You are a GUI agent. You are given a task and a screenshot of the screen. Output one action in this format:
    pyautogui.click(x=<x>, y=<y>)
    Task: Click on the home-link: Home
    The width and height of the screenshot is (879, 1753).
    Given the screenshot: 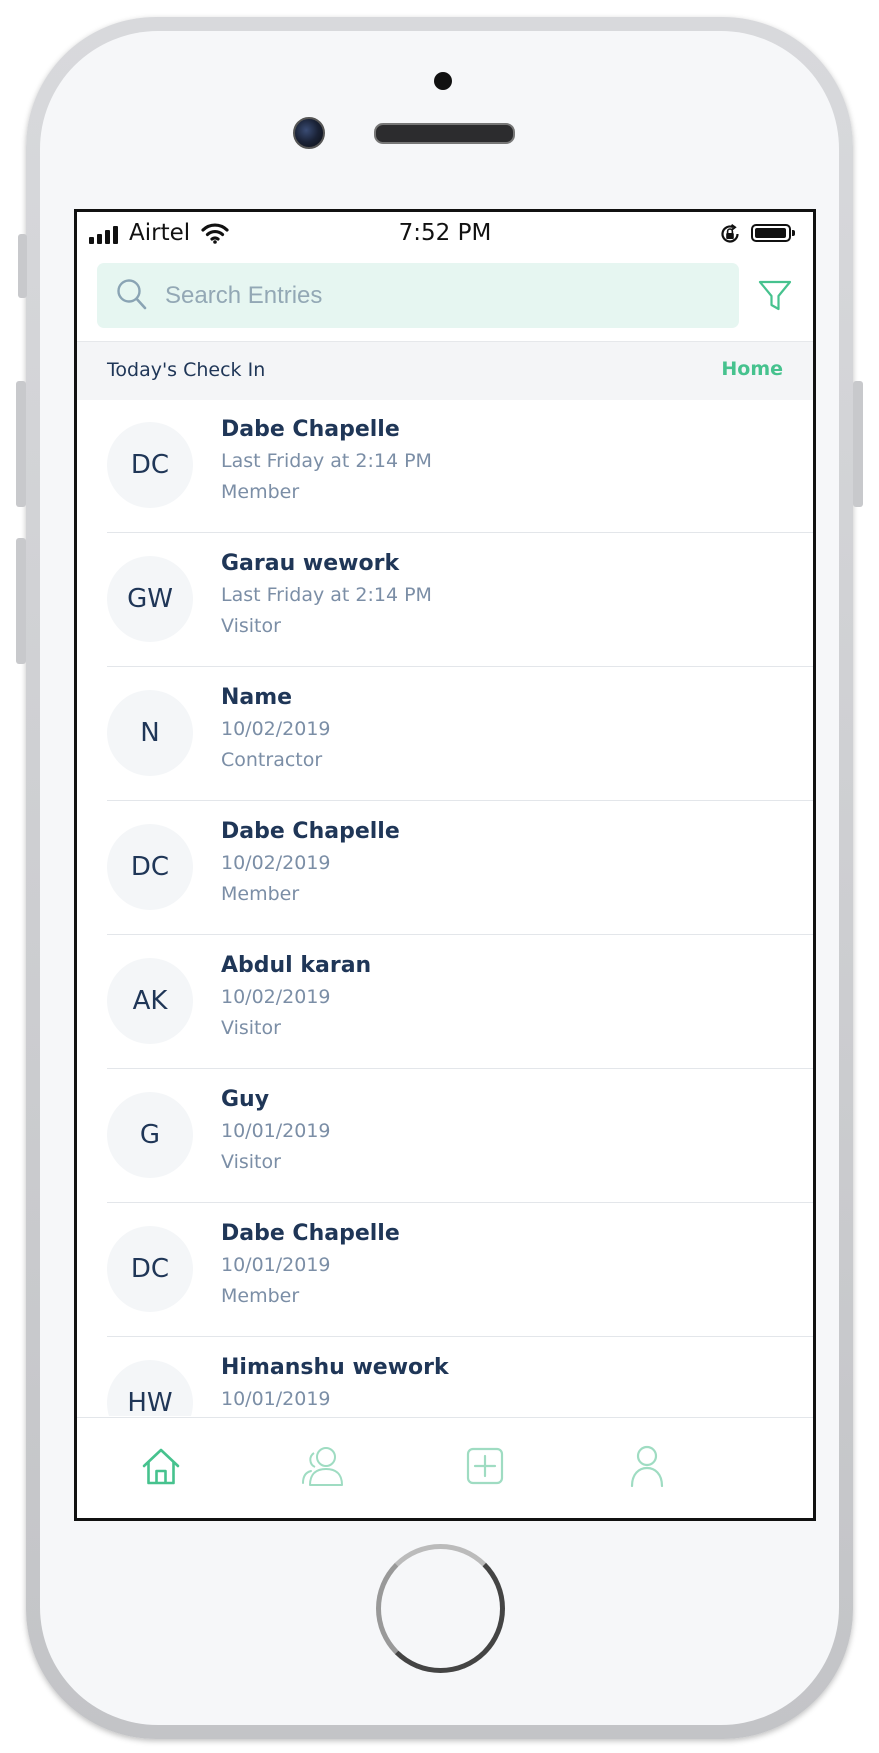 What is the action you would take?
    pyautogui.click(x=752, y=369)
    